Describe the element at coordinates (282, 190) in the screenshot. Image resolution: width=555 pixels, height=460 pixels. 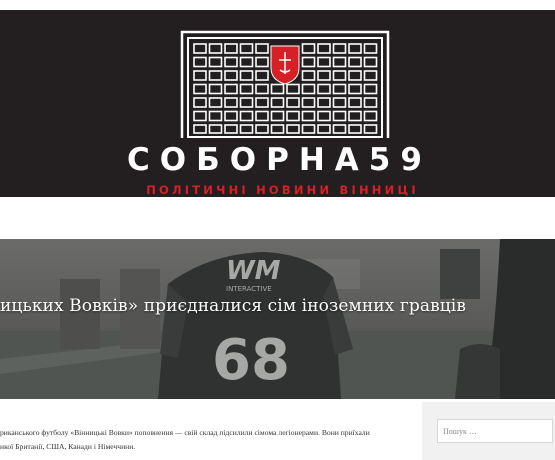
I see `site-tagline: ПОЛІТИЧНІ НОВИНИ ВІННИЦІ` at that location.